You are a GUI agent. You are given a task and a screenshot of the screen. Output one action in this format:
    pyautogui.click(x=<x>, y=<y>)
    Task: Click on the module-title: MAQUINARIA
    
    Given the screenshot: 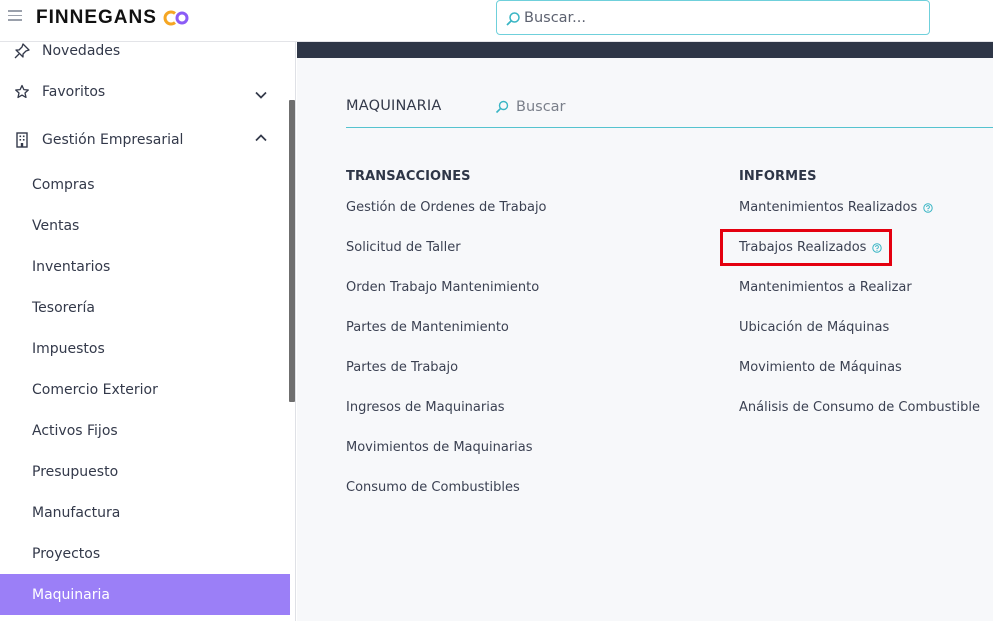 What is the action you would take?
    pyautogui.click(x=394, y=106)
    